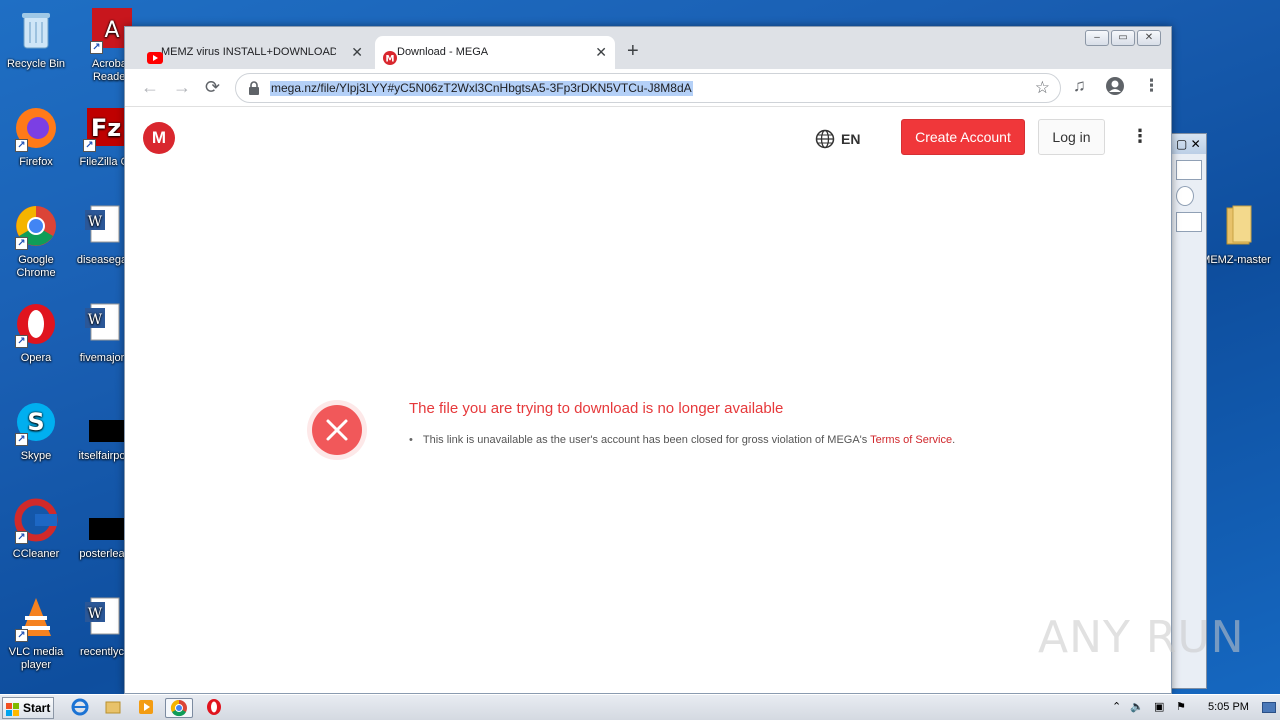 The width and height of the screenshot is (1280, 720). What do you see at coordinates (113, 708) in the screenshot?
I see `explorer-icon` at bounding box center [113, 708].